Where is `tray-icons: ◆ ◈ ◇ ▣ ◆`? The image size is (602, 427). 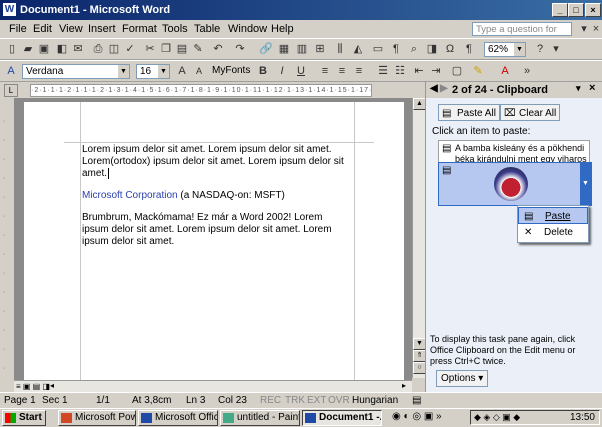 tray-icons: ◆ ◈ ◇ ▣ ◆ is located at coordinates (497, 417).